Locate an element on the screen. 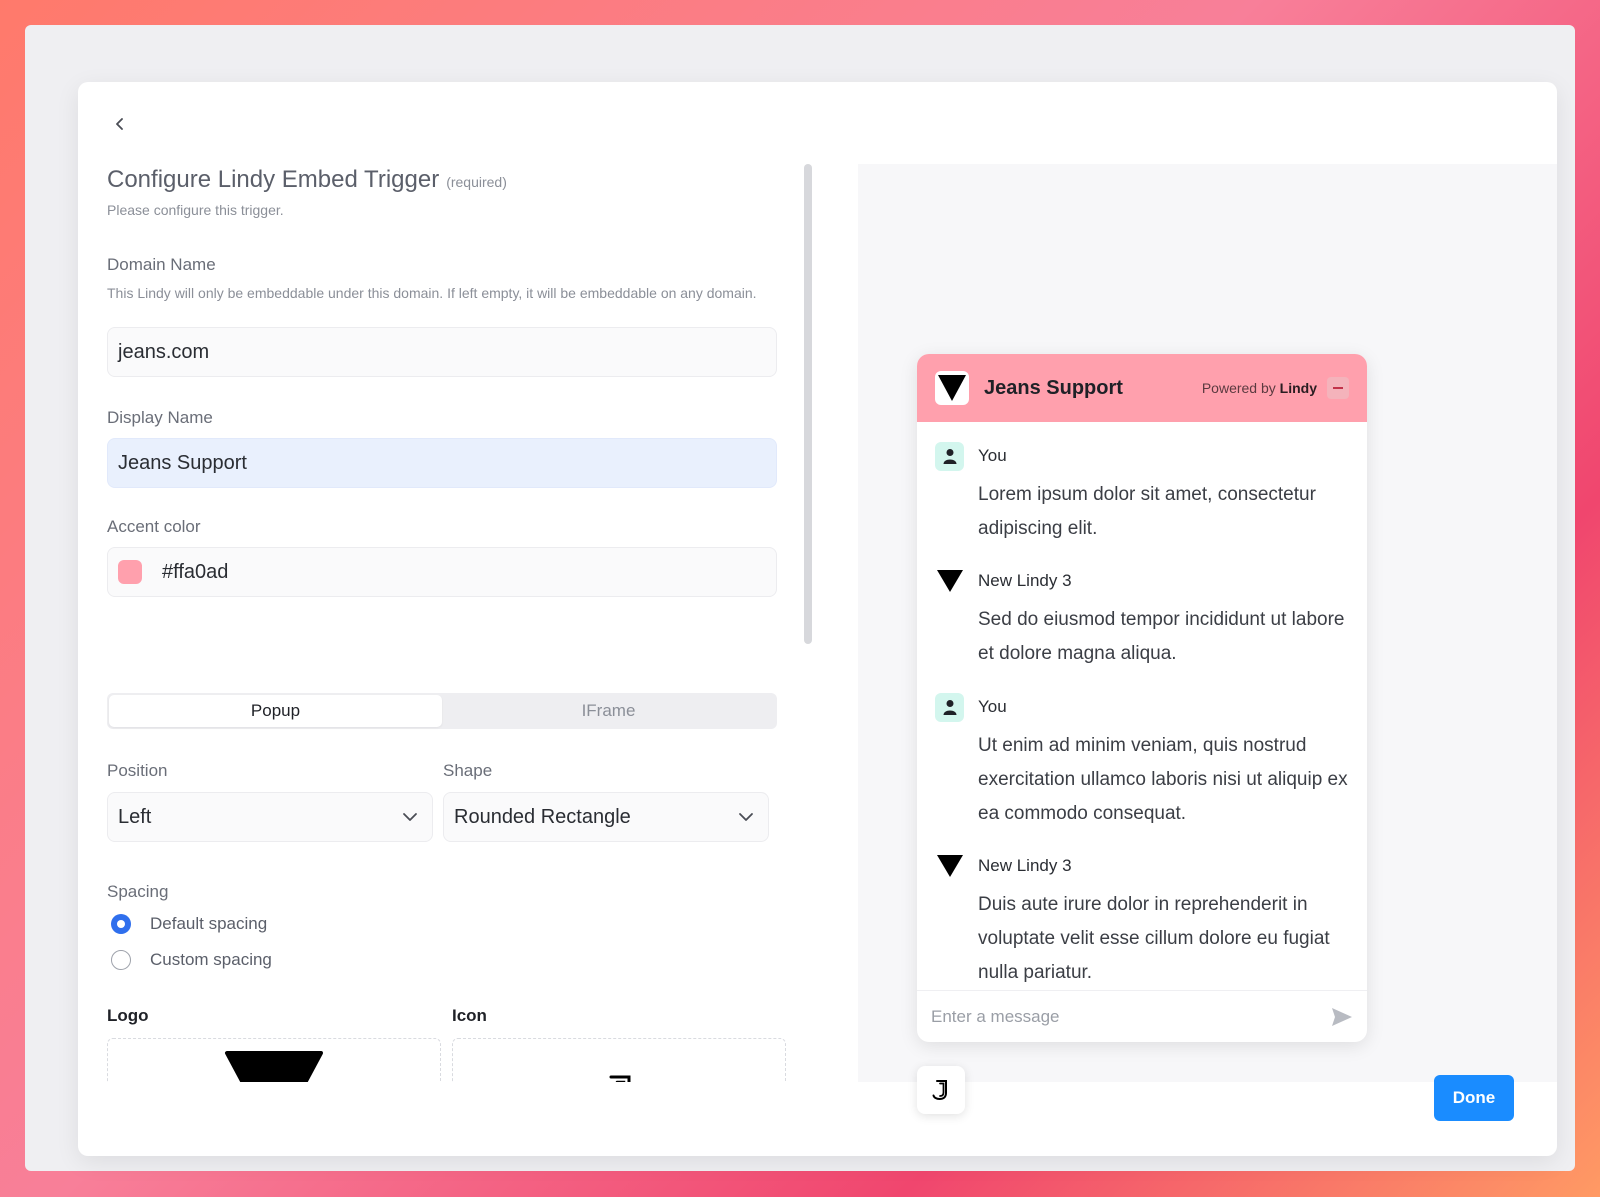 The height and width of the screenshot is (1197, 1600). form-scrollbar is located at coordinates (808, 404).